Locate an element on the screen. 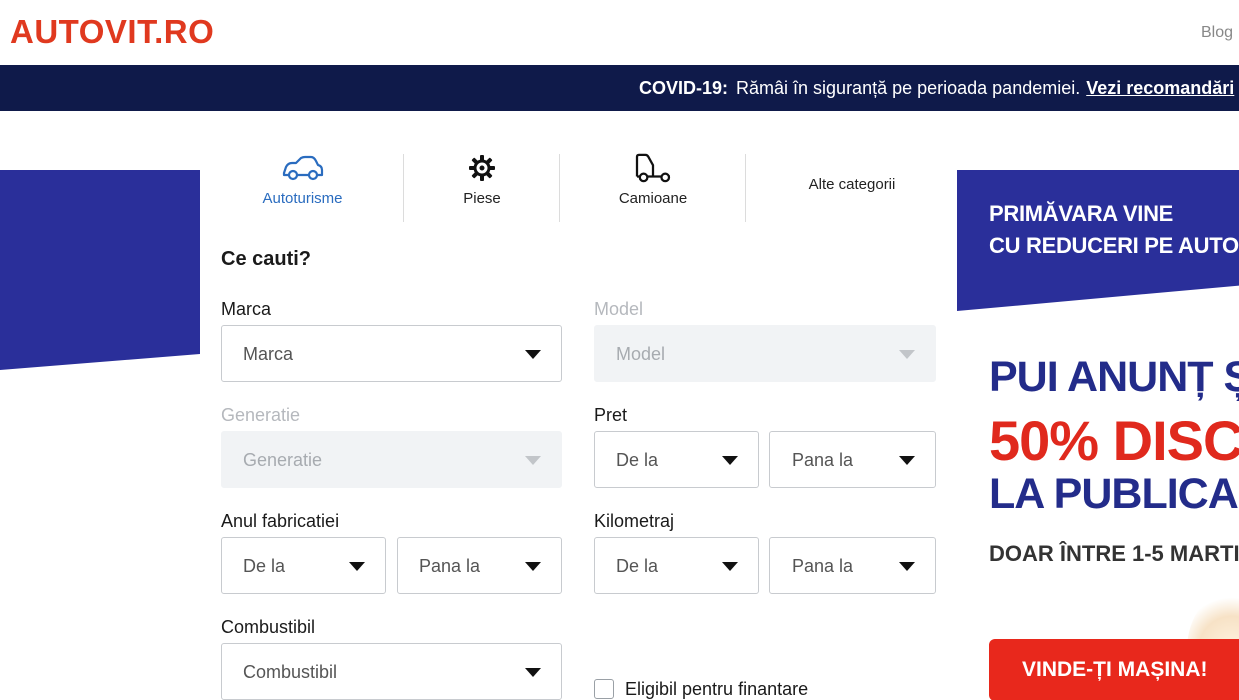  finantare-label: Eligibil pentru finantare is located at coordinates (717, 689).